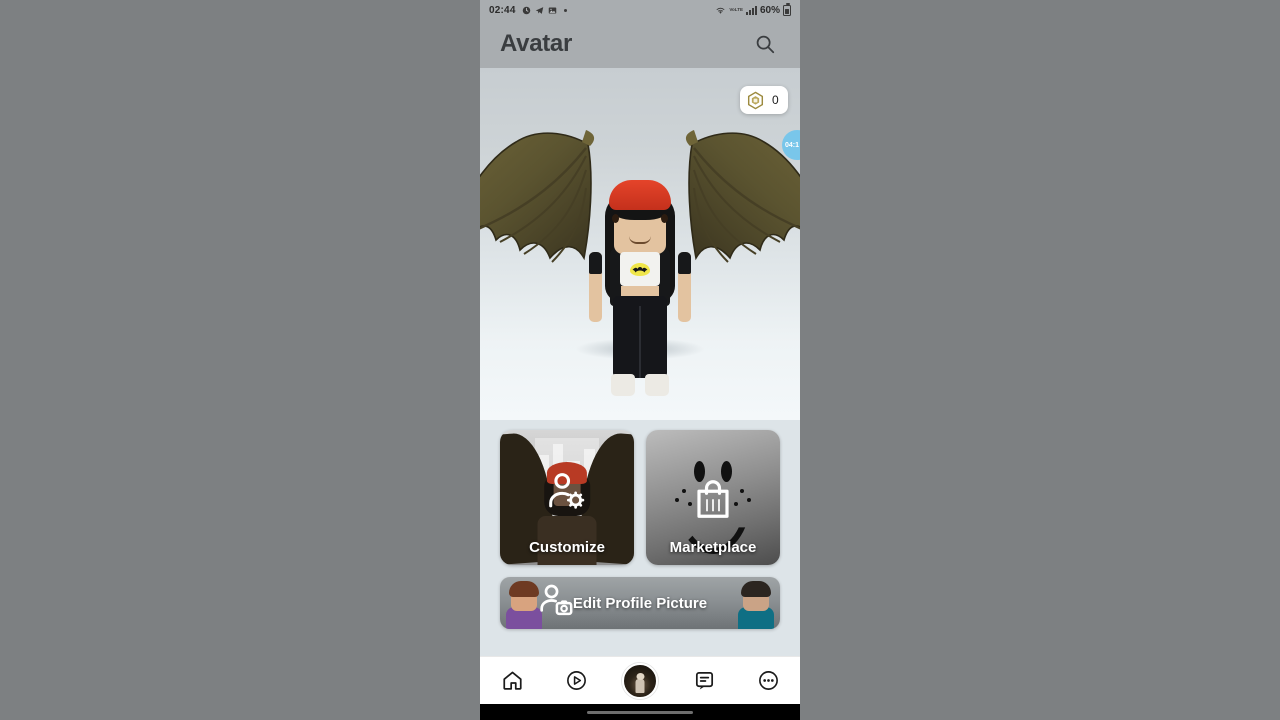 The height and width of the screenshot is (720, 1280). I want to click on clock-icon, so click(526, 10).